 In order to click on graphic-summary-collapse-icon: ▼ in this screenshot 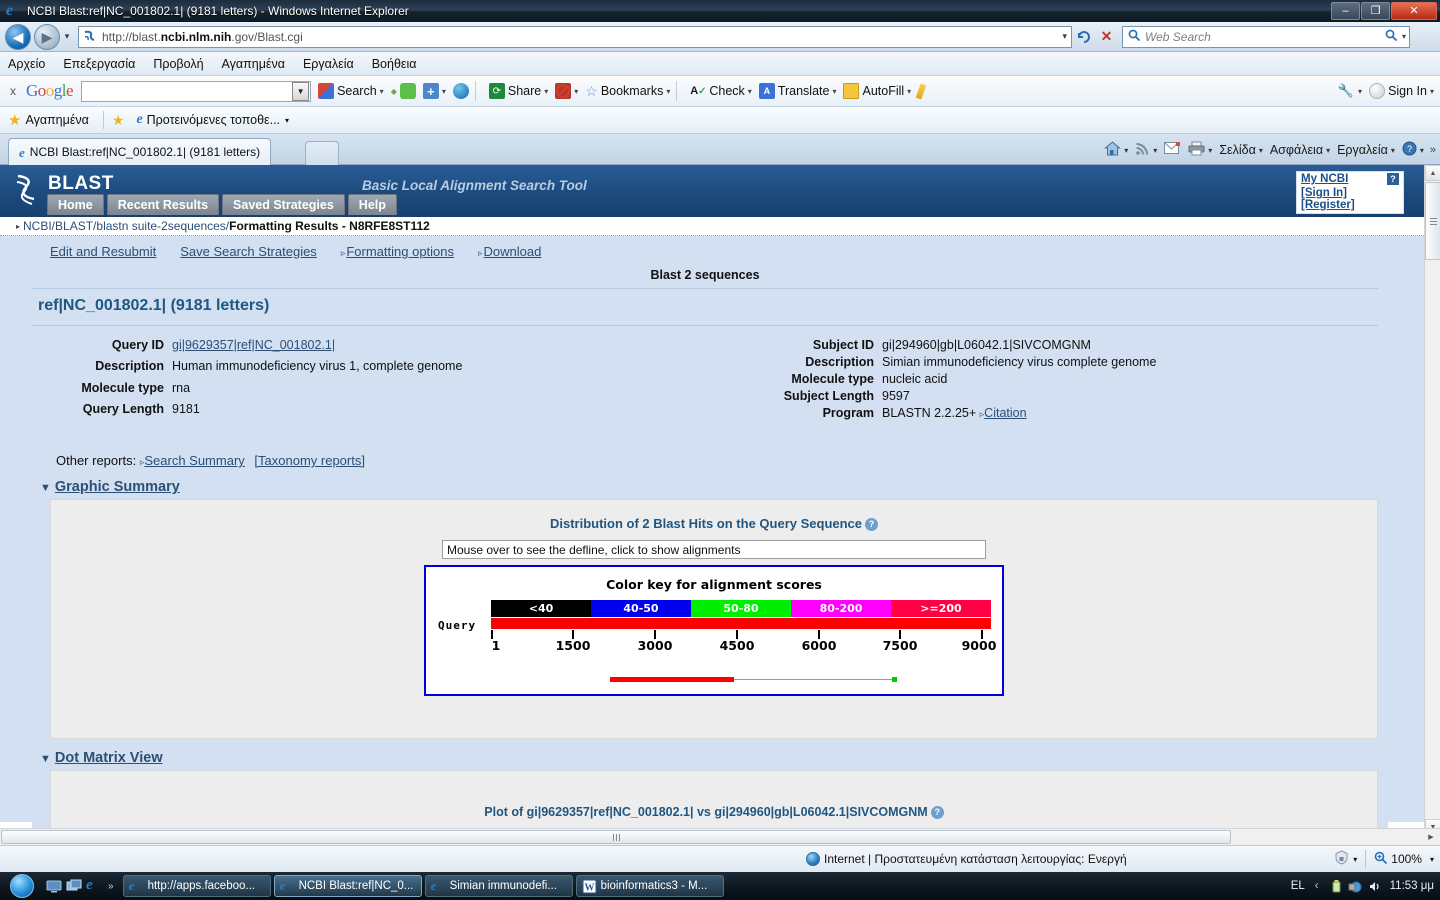, I will do `click(45, 488)`.